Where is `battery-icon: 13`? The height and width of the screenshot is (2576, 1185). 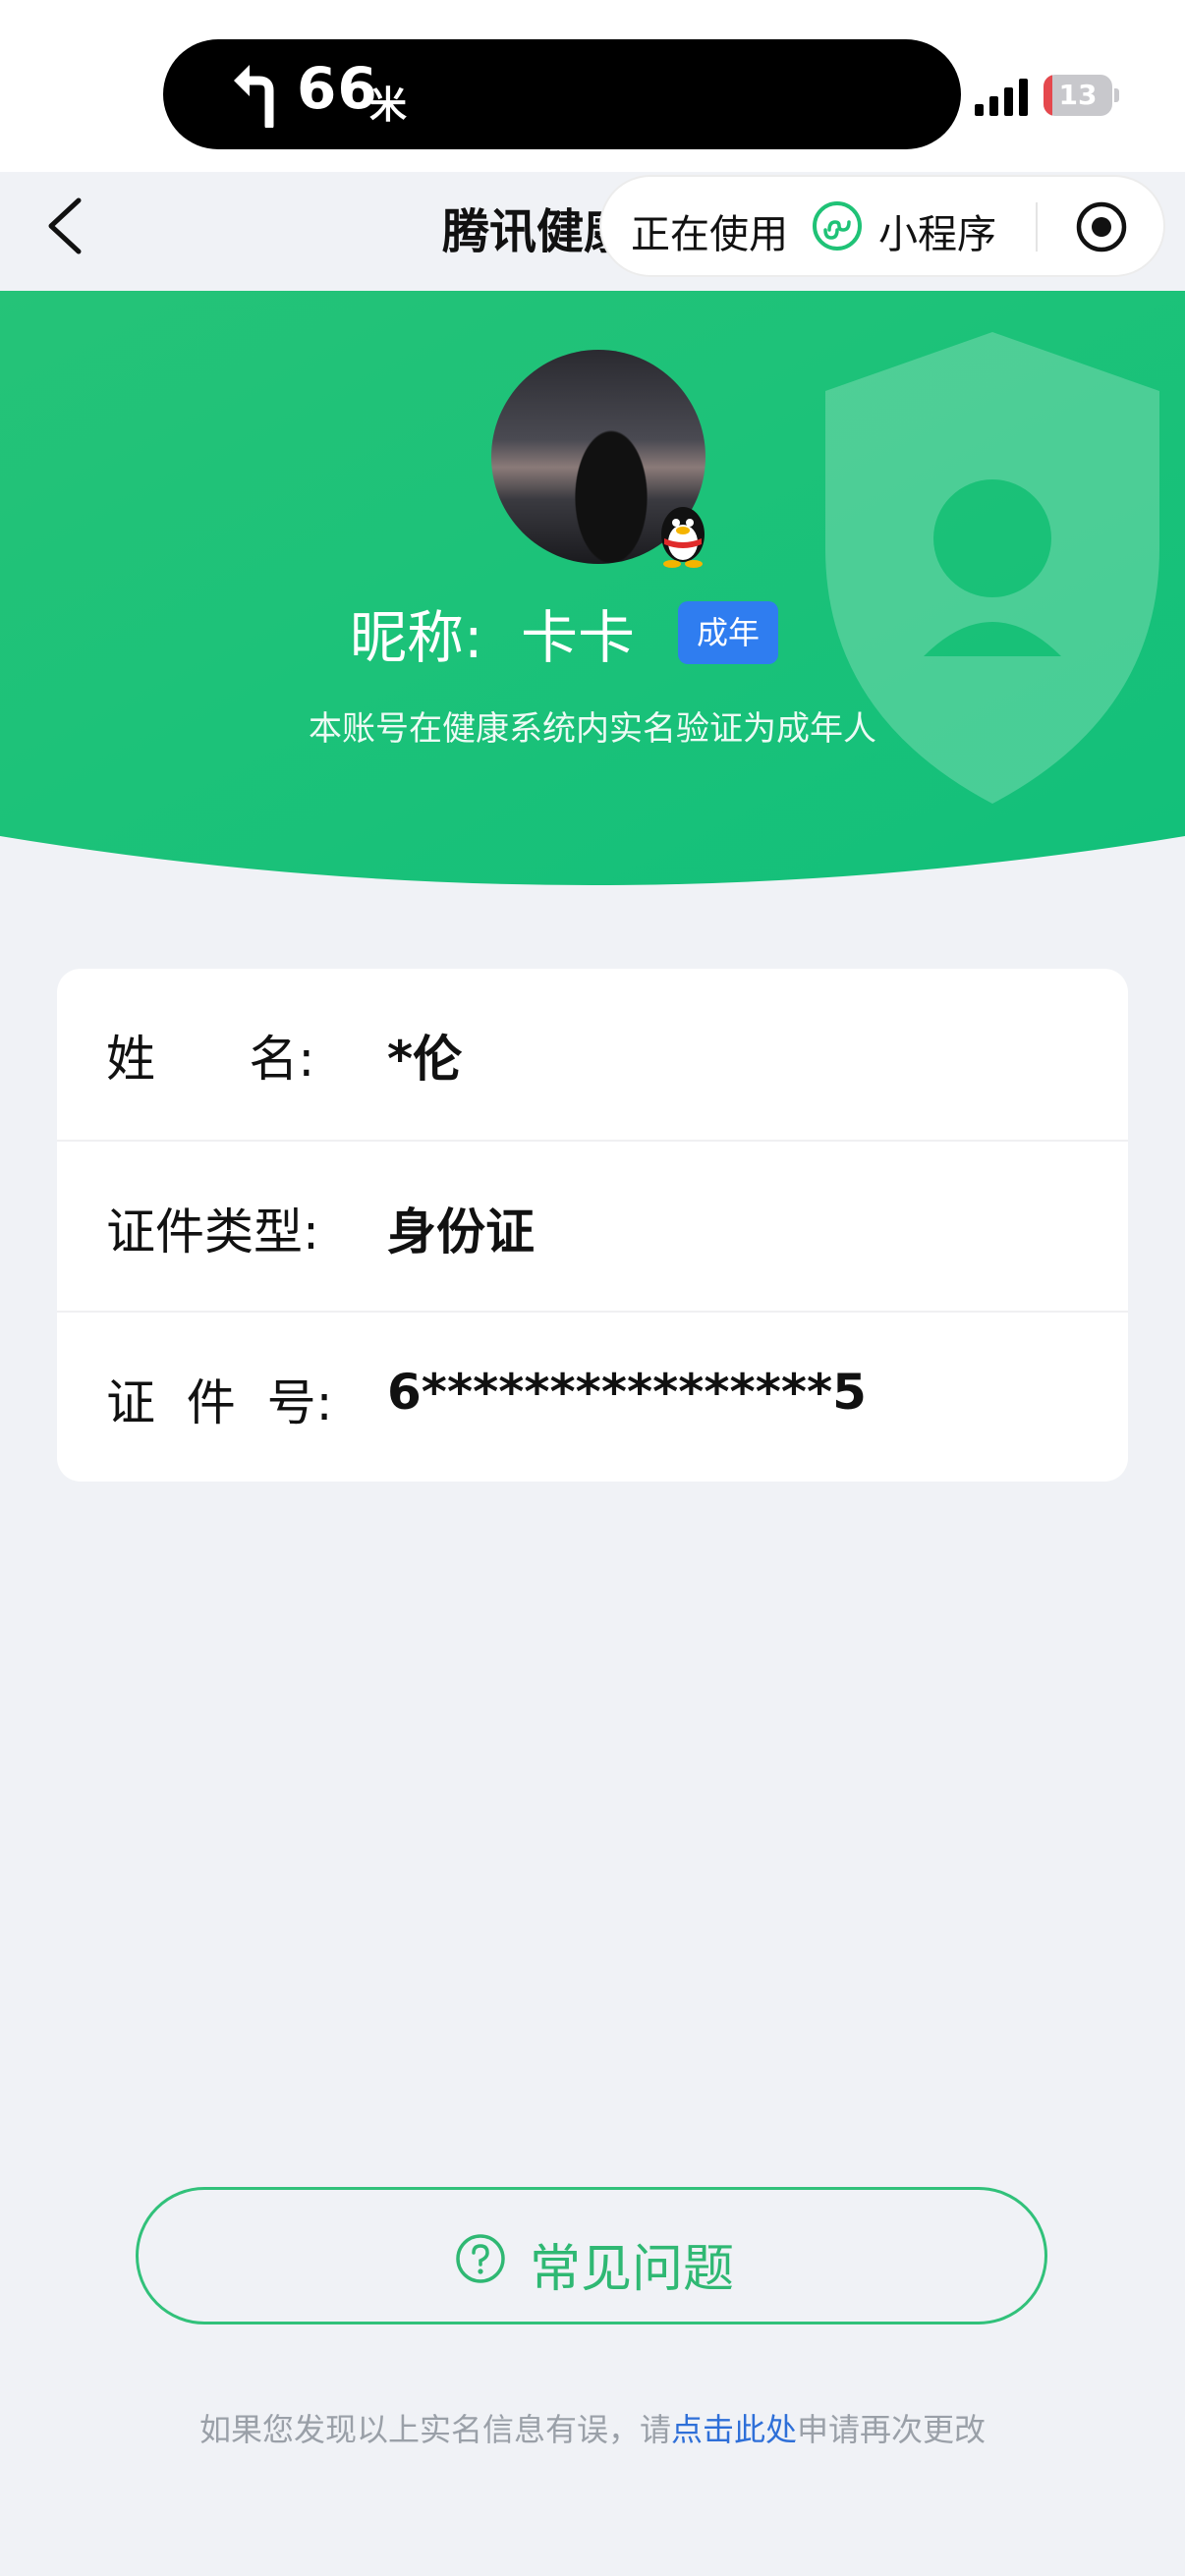
battery-icon: 13 is located at coordinates (1081, 95).